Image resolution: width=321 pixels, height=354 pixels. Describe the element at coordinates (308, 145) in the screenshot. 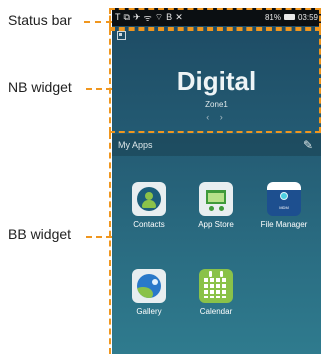

I see `edit-icon: ✎` at that location.